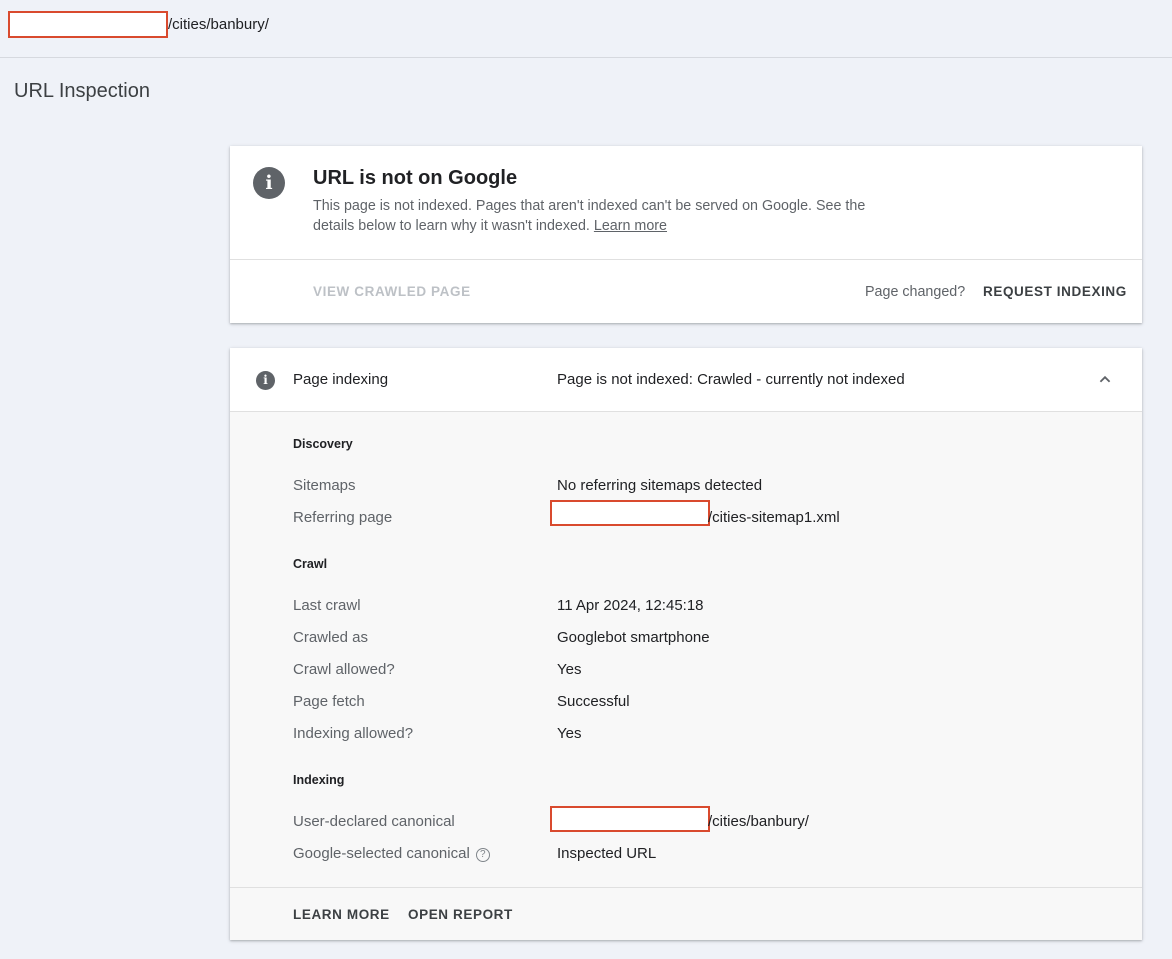 The image size is (1172, 959). I want to click on indexing-allowed-label: Indexing allowed?, so click(353, 733).